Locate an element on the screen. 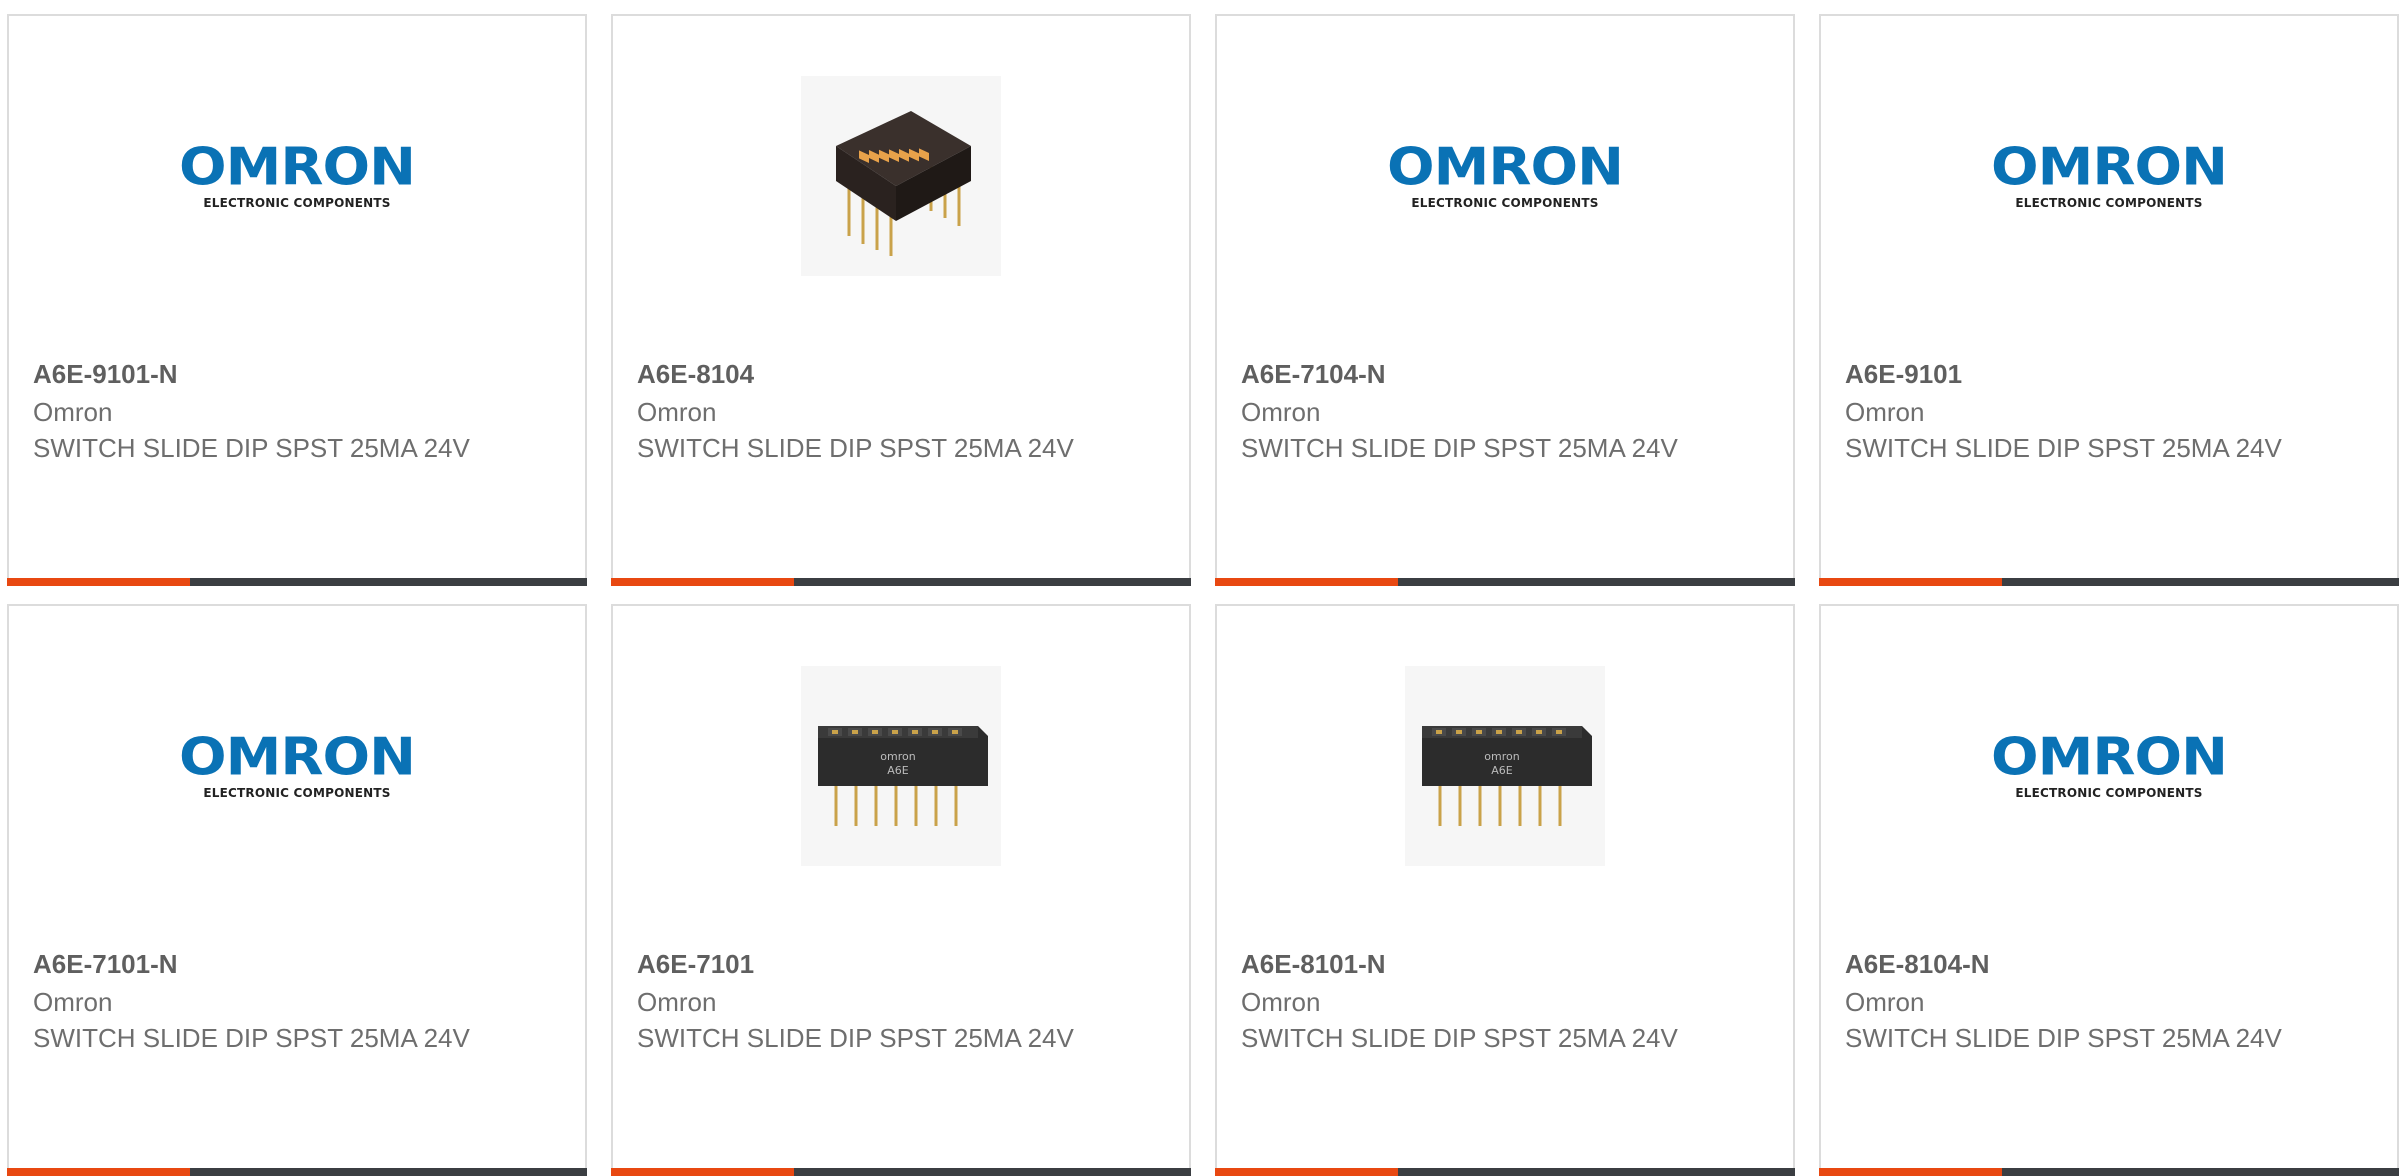  product-image is located at coordinates (901, 176).